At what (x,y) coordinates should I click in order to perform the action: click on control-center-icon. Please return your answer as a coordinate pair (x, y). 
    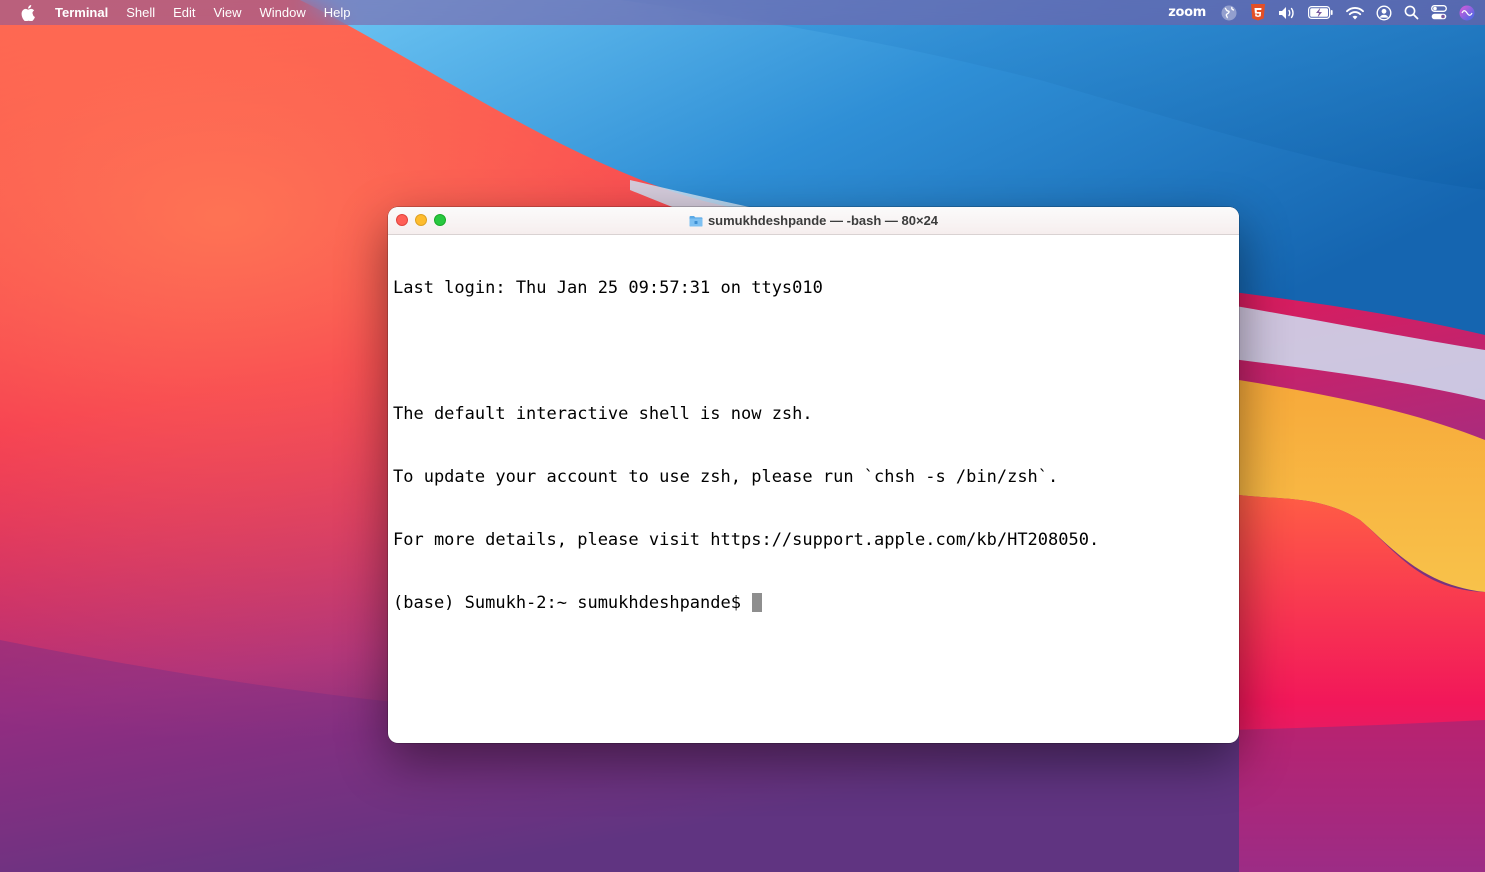
    Looking at the image, I should click on (1439, 12).